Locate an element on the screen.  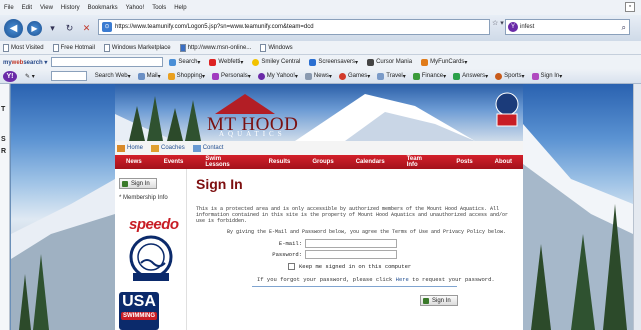
back-button: ◀ is located at coordinates (13, 28).